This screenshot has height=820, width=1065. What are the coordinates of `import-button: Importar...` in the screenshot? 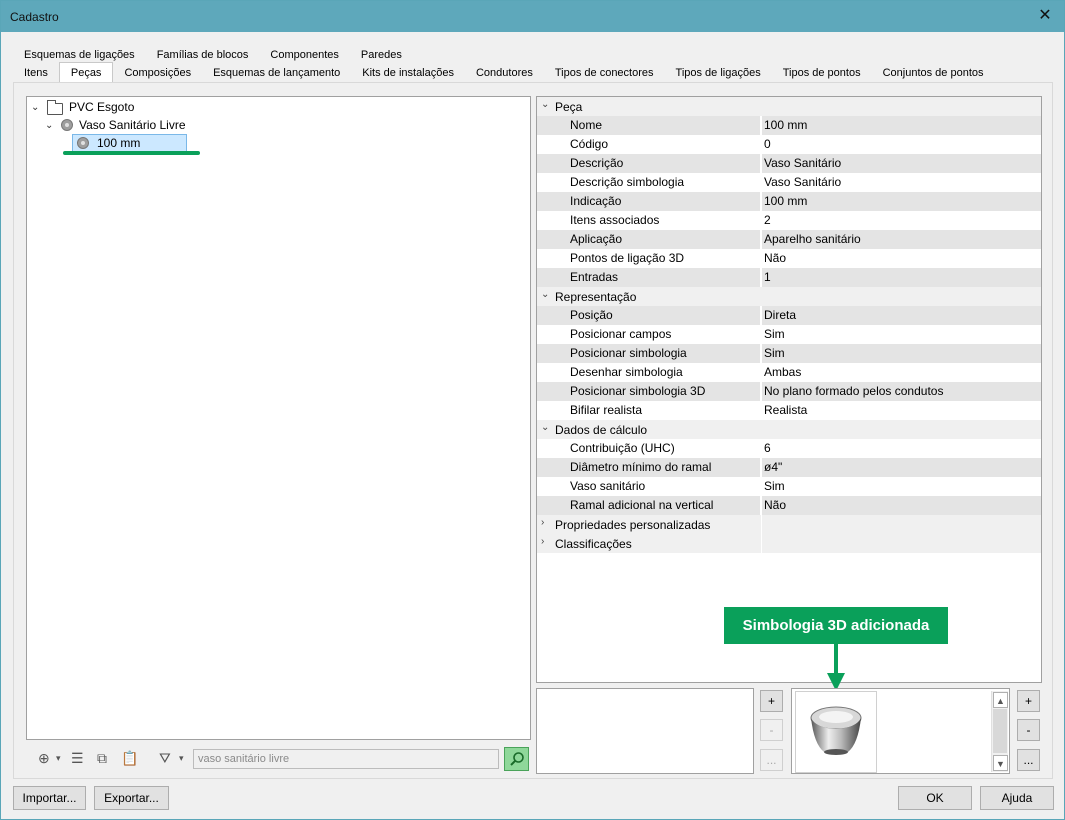 It's located at (49, 798).